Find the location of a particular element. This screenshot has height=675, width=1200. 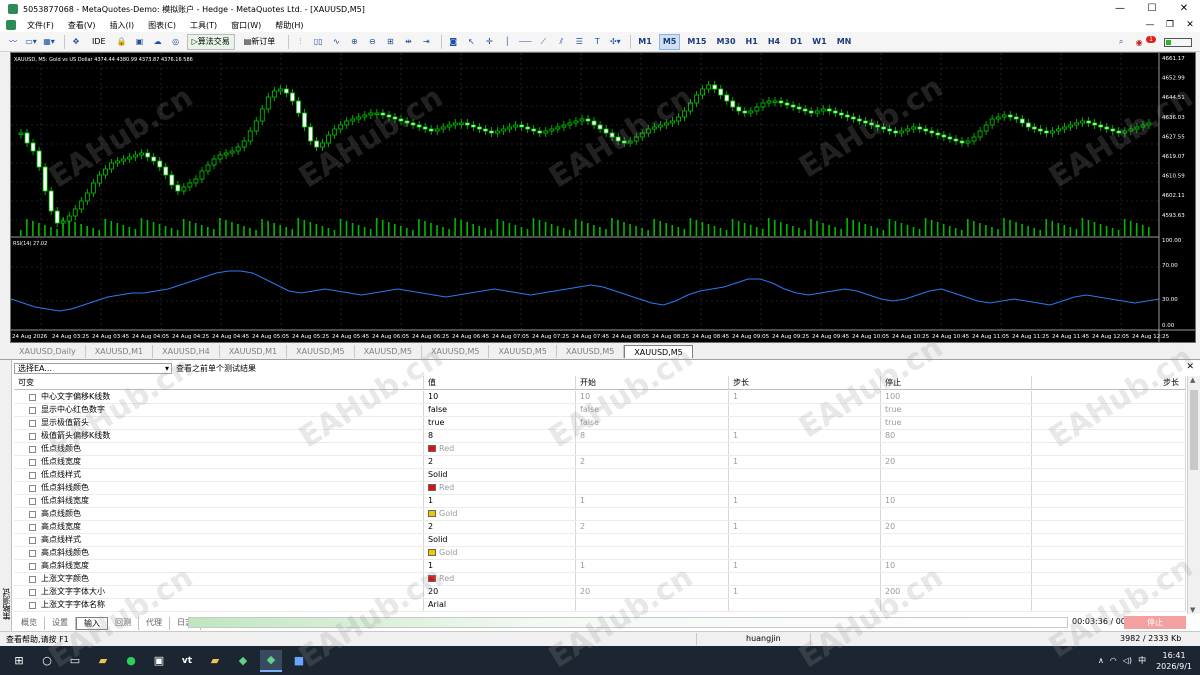

menu-tools: 工具(T) is located at coordinates (203, 25).